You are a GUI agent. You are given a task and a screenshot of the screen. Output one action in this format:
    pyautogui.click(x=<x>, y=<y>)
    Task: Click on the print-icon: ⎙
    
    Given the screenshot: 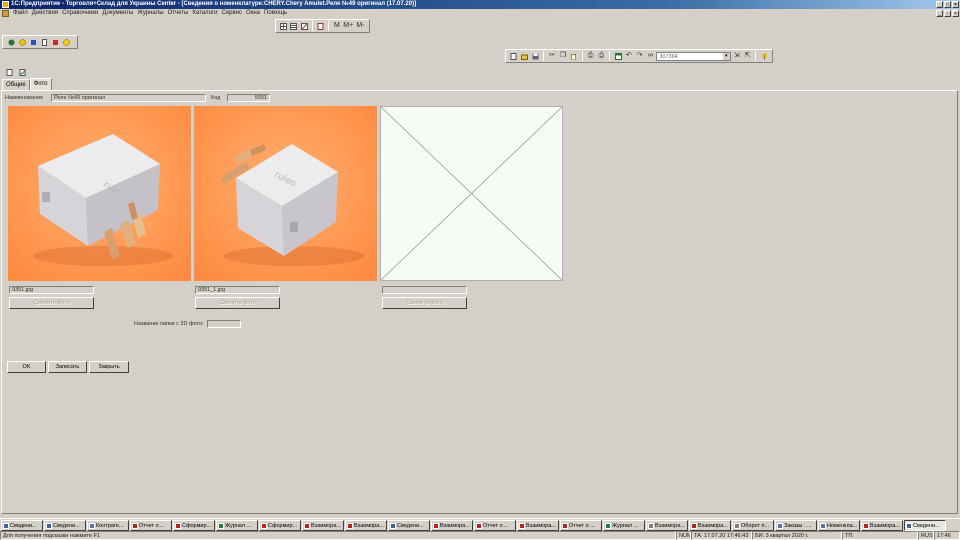 What is the action you would take?
    pyautogui.click(x=601, y=56)
    